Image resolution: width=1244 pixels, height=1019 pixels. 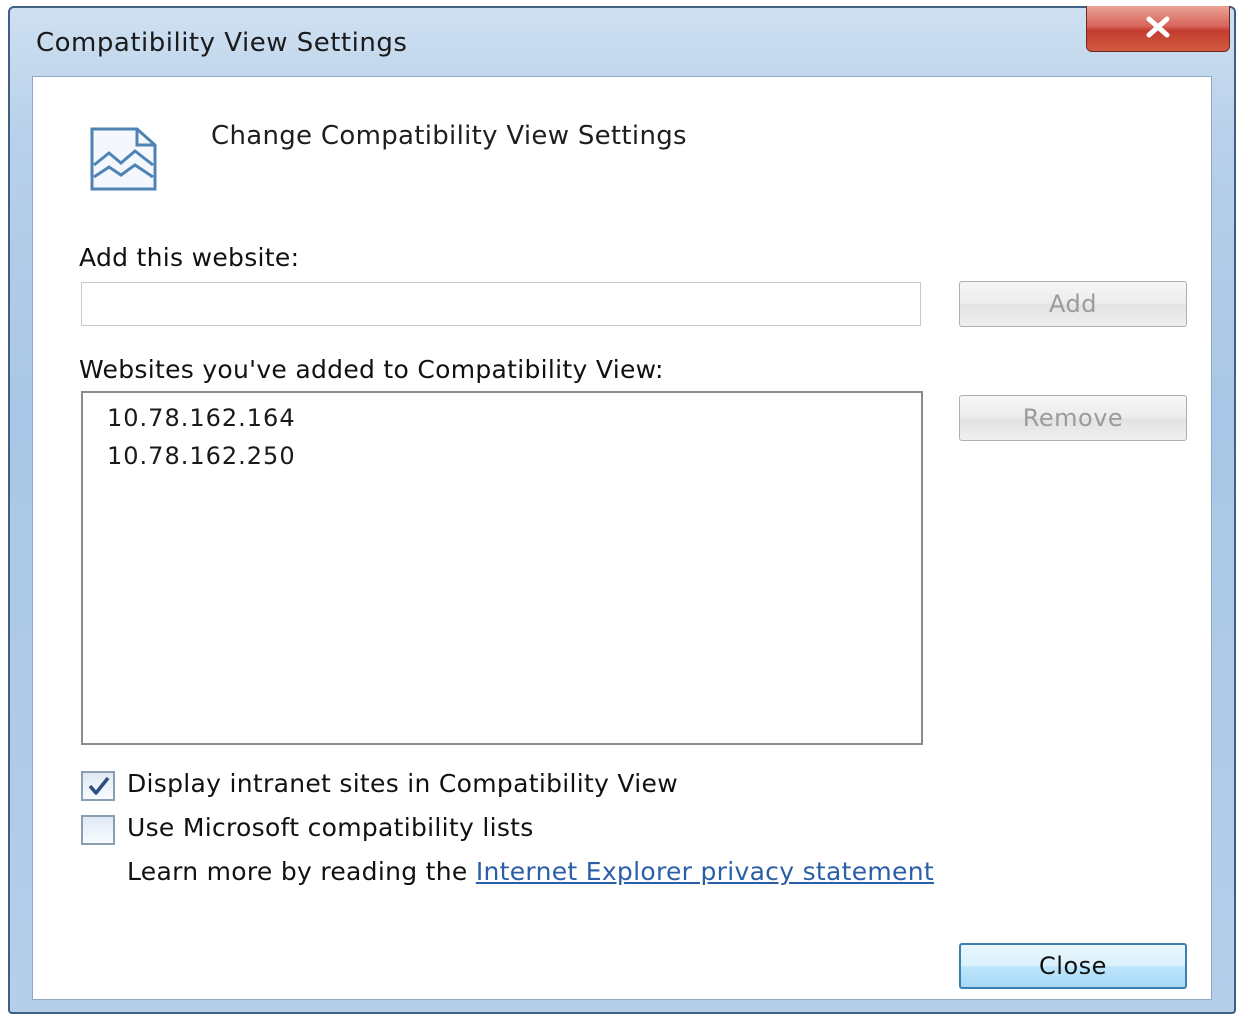 What do you see at coordinates (502, 456) in the screenshot?
I see `list-item: 10.78.162.250` at bounding box center [502, 456].